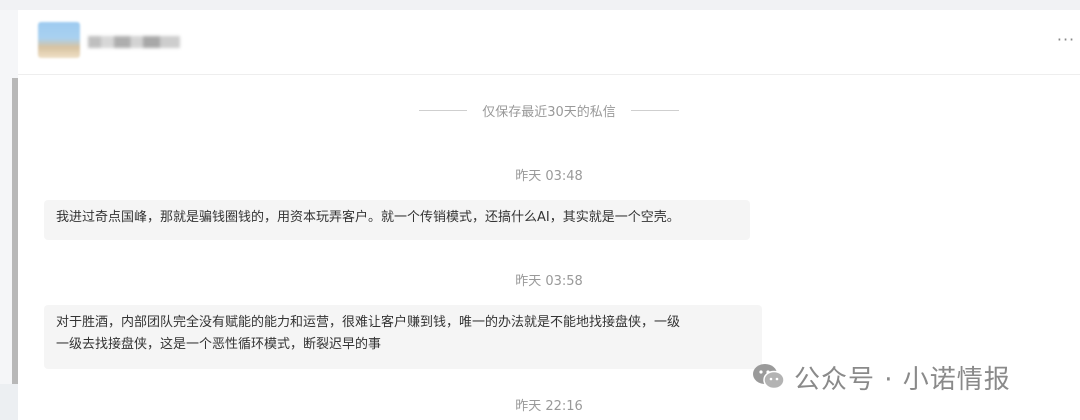 Image resolution: width=1080 pixels, height=420 pixels. I want to click on avatar, so click(59, 40).